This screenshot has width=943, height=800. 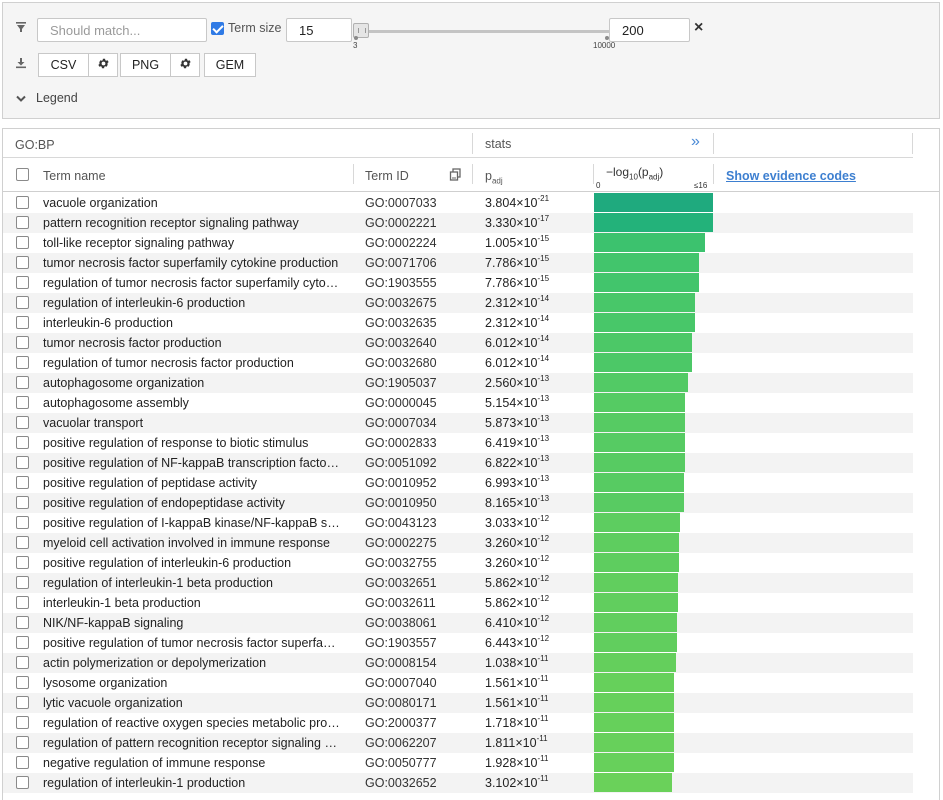 What do you see at coordinates (417, 643) in the screenshot?
I see `term-id: GO:1903557` at bounding box center [417, 643].